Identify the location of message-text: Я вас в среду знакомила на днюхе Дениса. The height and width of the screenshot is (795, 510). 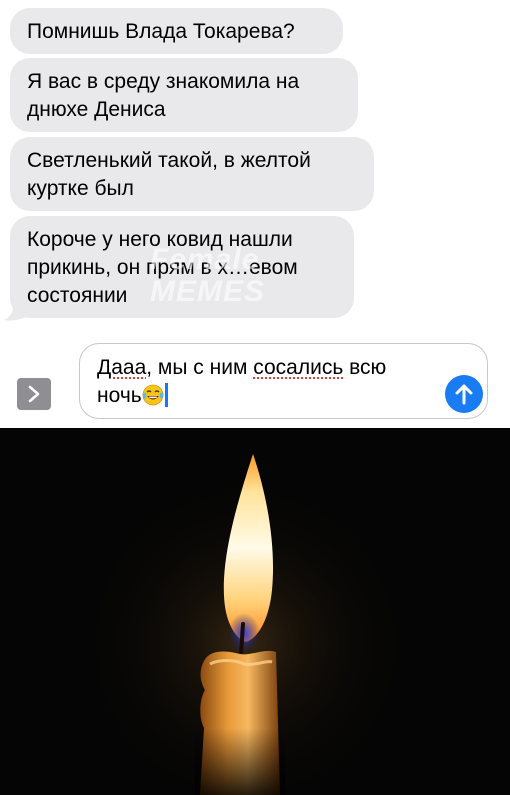
(163, 95).